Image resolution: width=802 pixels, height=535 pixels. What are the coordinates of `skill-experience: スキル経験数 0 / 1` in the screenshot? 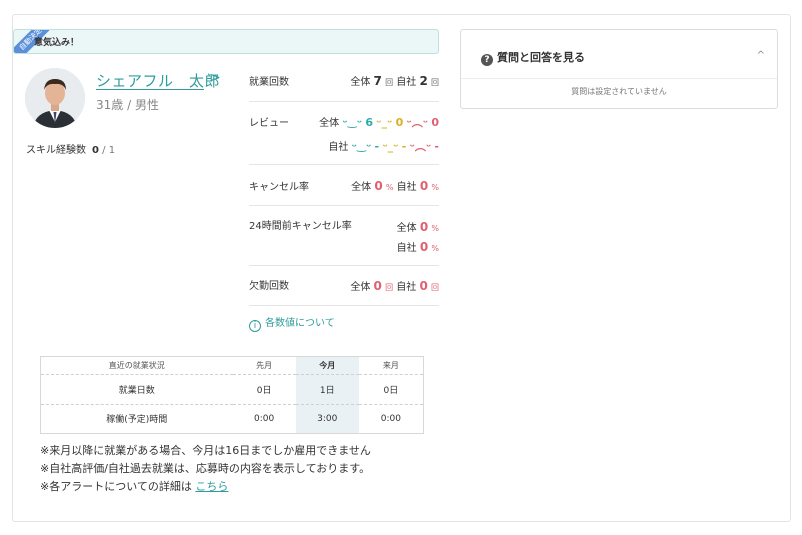 It's located at (70, 148).